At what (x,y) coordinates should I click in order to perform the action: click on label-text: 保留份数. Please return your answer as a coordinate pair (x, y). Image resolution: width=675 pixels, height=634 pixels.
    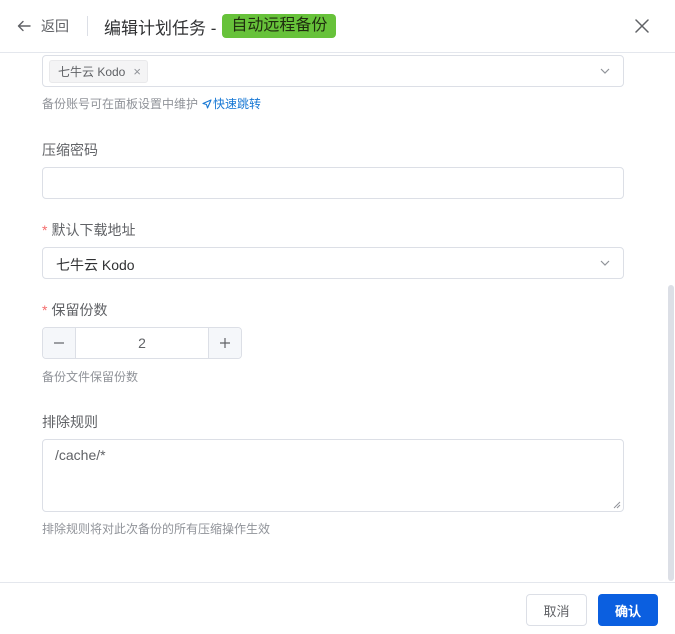
    Looking at the image, I should click on (79, 310).